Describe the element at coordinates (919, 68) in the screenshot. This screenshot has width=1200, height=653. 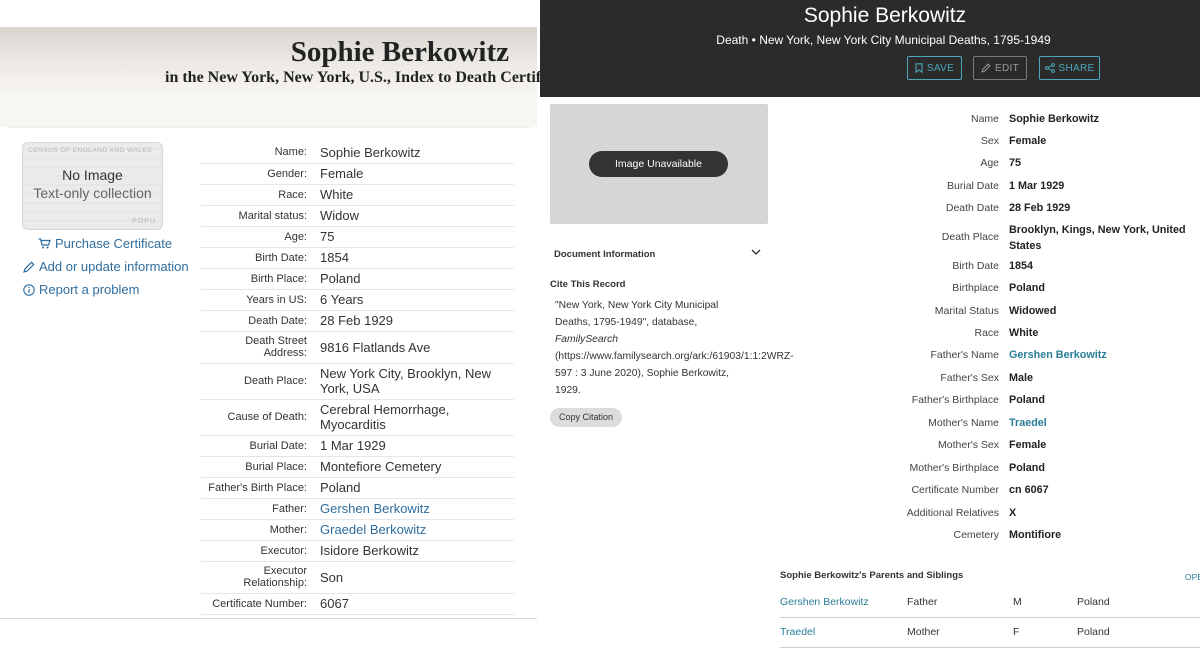
I see `bookmark-icon` at that location.